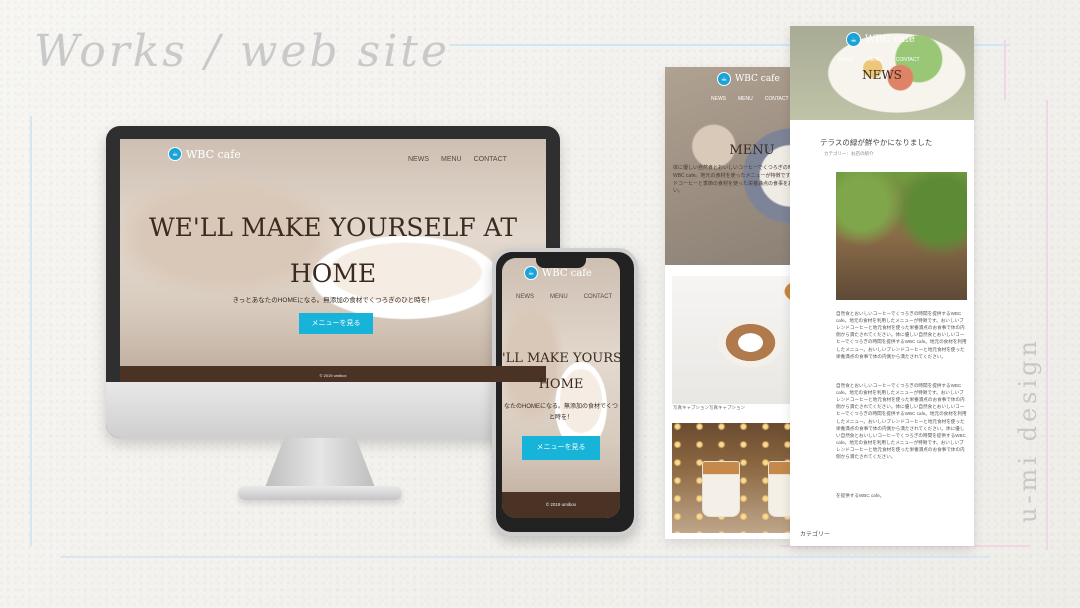 The image size is (1080, 608). Describe the element at coordinates (874, 60) in the screenshot. I see `news-page-nav-menu: MENU` at that location.